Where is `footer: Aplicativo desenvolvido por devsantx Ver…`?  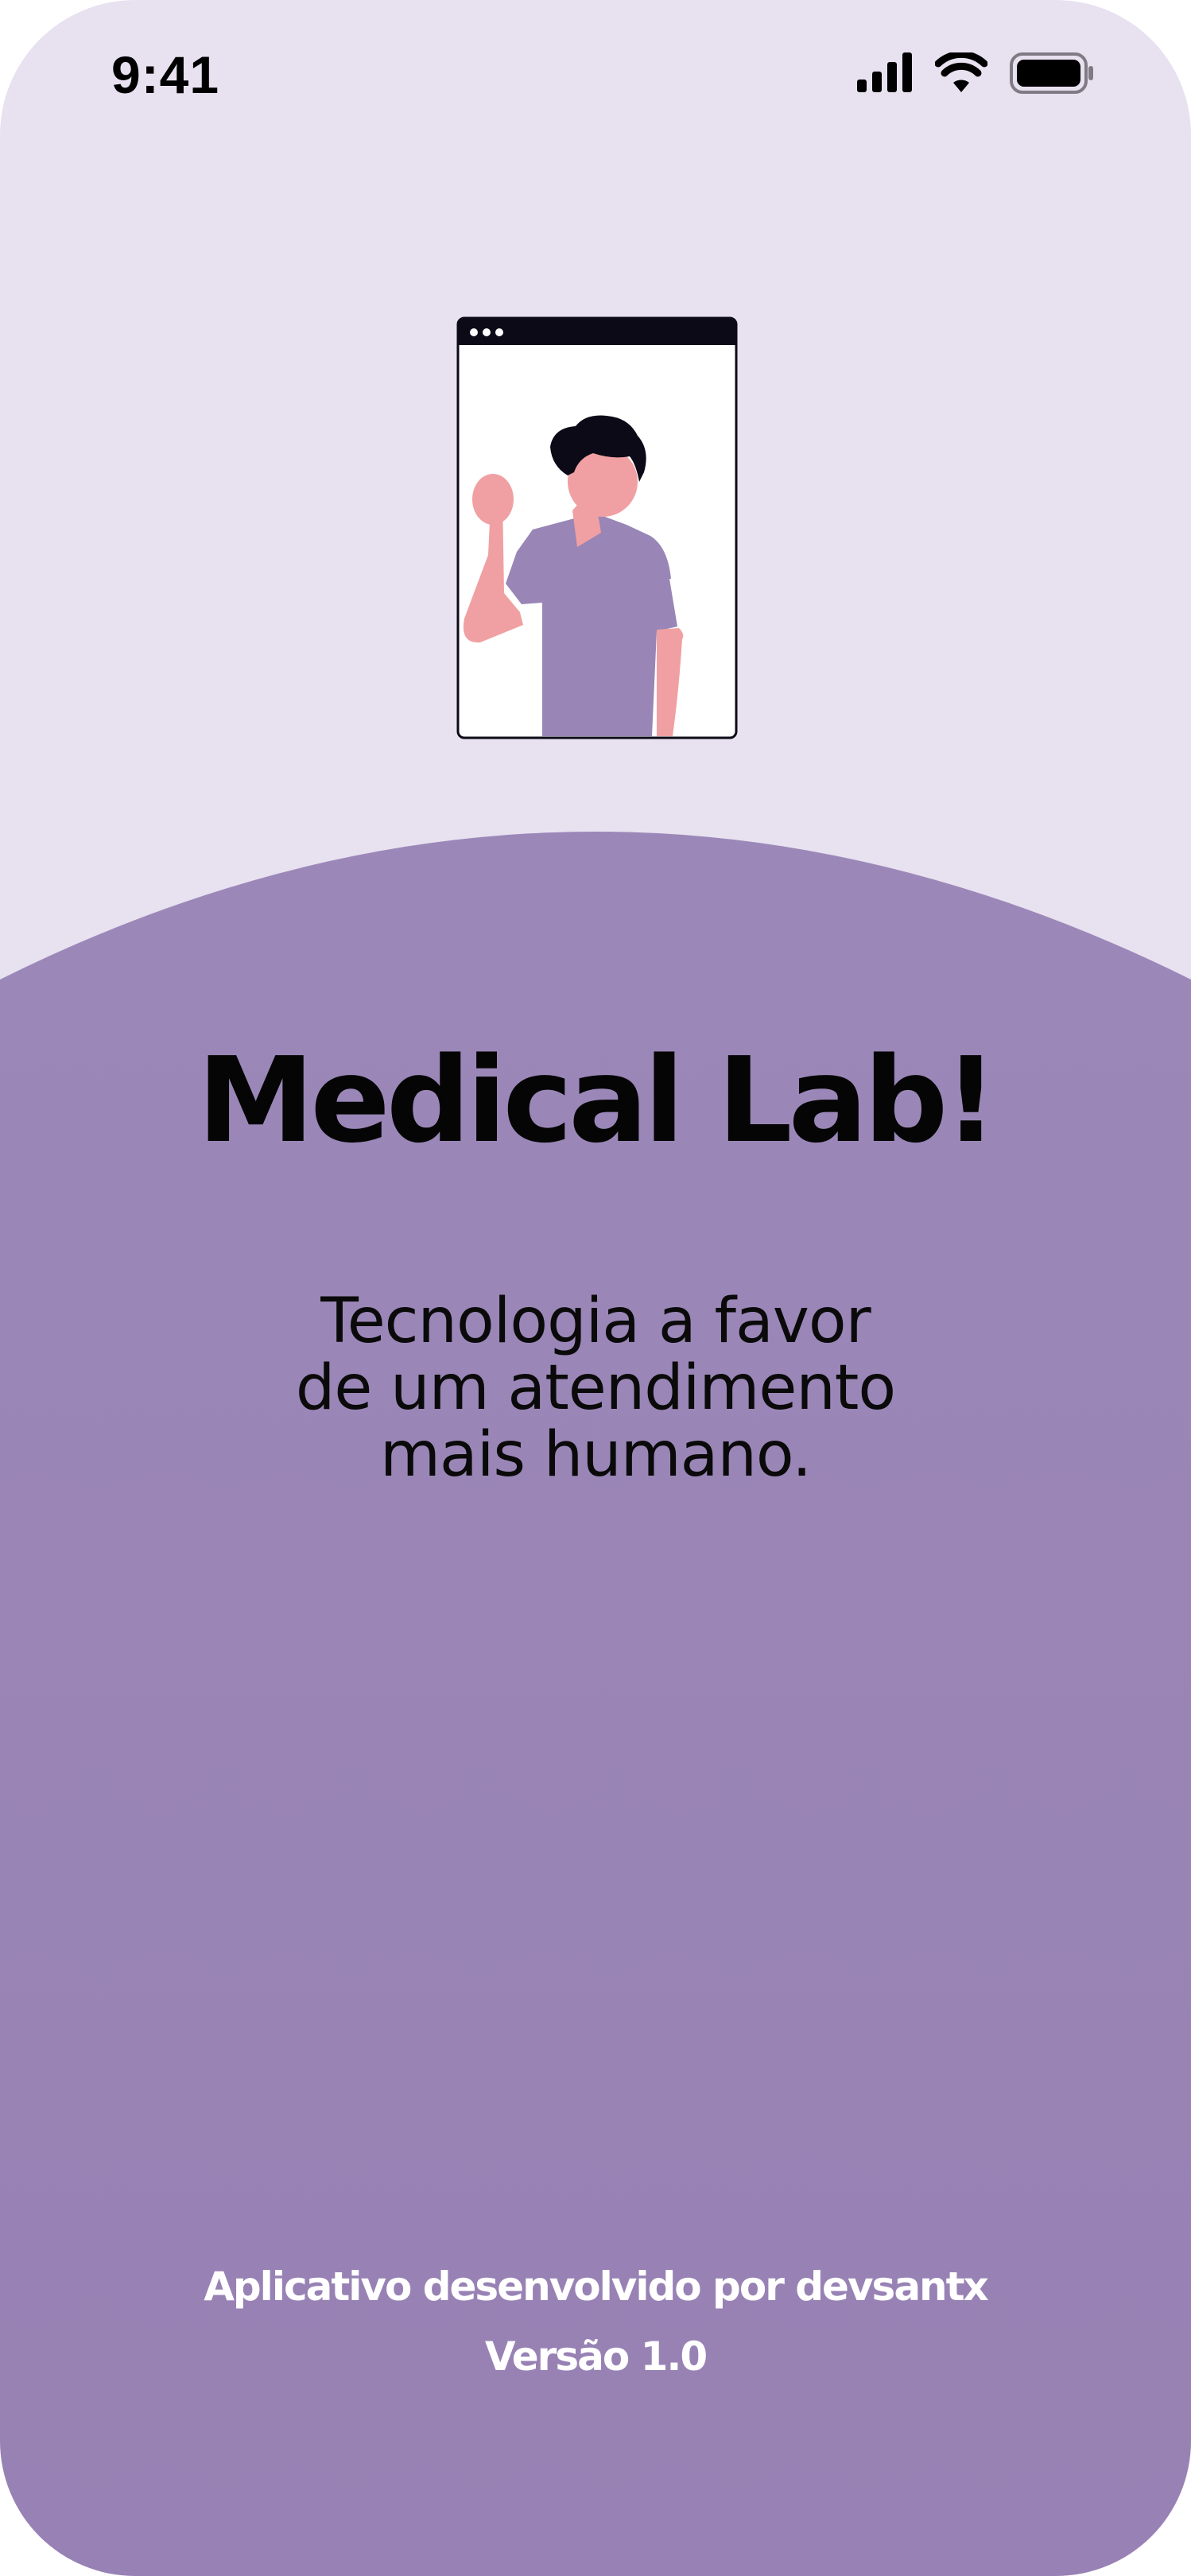
footer: Aplicativo desenvolvido por devsantx Ver… is located at coordinates (595, 2322).